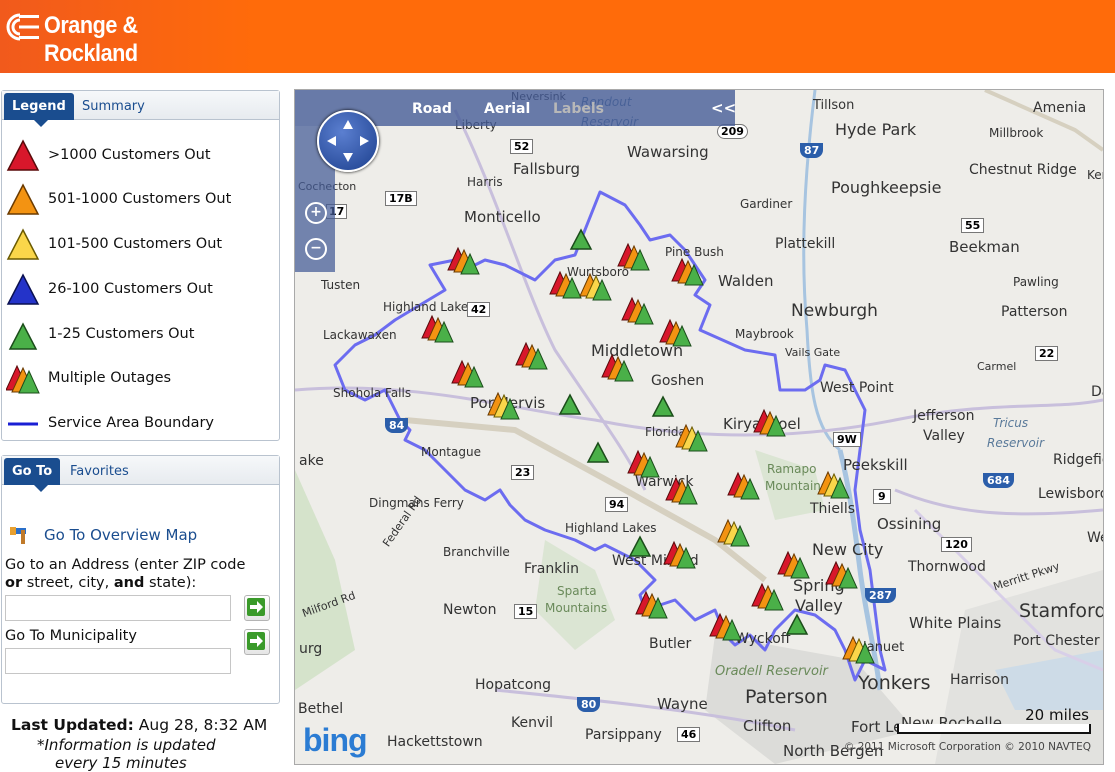  What do you see at coordinates (32, 475) in the screenshot?
I see `tab-go-to: Go To` at bounding box center [32, 475].